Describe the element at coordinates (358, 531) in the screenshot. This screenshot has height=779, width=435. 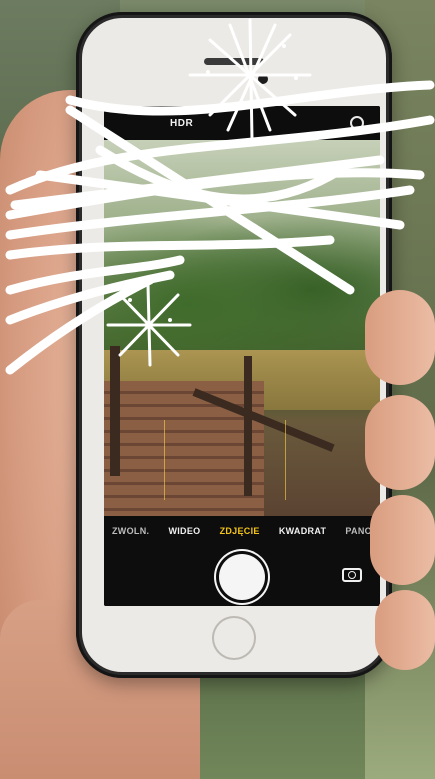
I see `mode-pano: PANO` at that location.